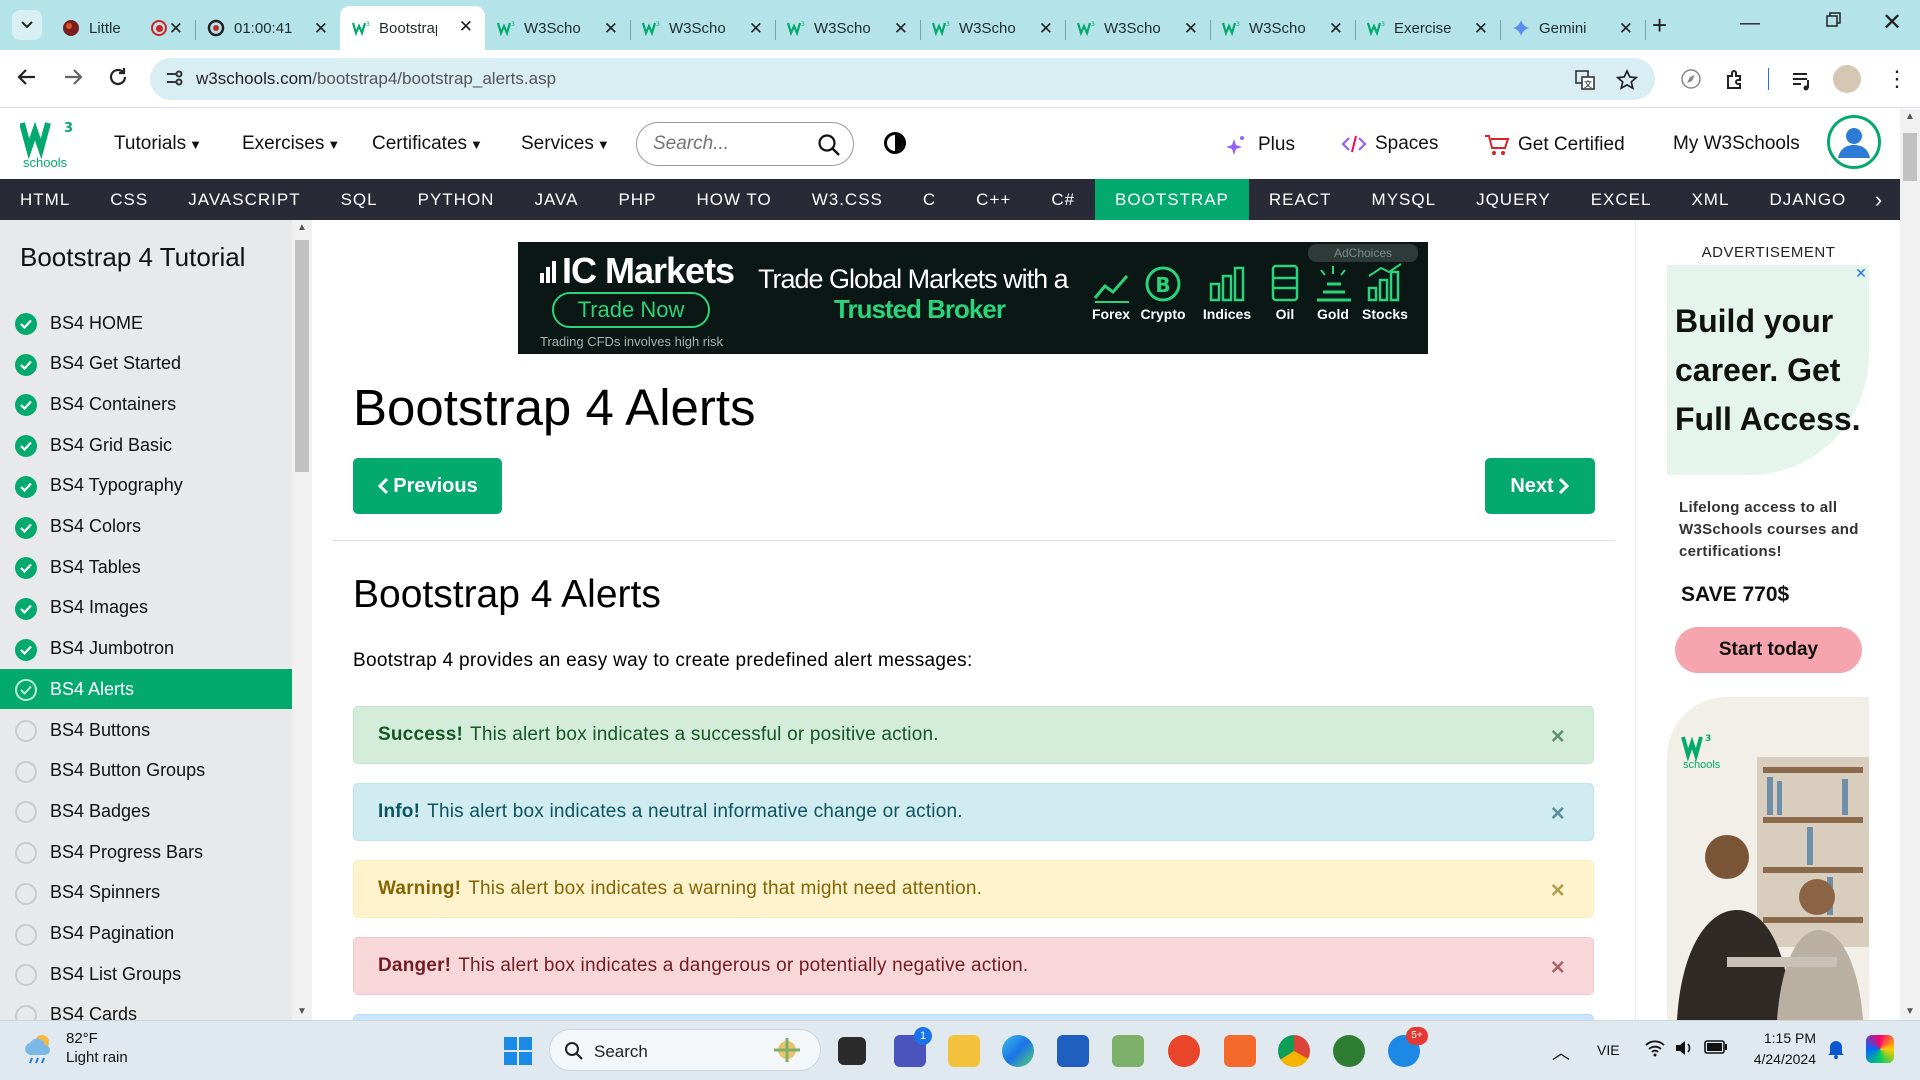 This screenshot has height=1080, width=1920. Describe the element at coordinates (291, 144) in the screenshot. I see `menu-exercises: Exercises ▼` at that location.